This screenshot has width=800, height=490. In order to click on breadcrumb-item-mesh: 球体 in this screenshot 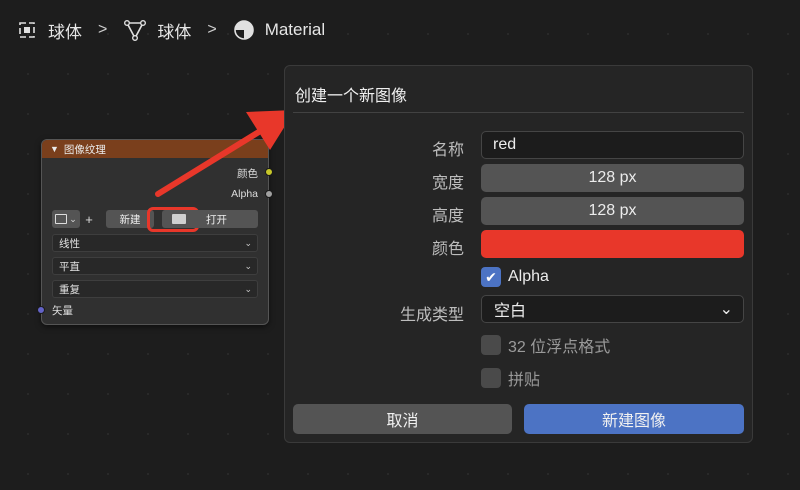, I will do `click(157, 30)`.